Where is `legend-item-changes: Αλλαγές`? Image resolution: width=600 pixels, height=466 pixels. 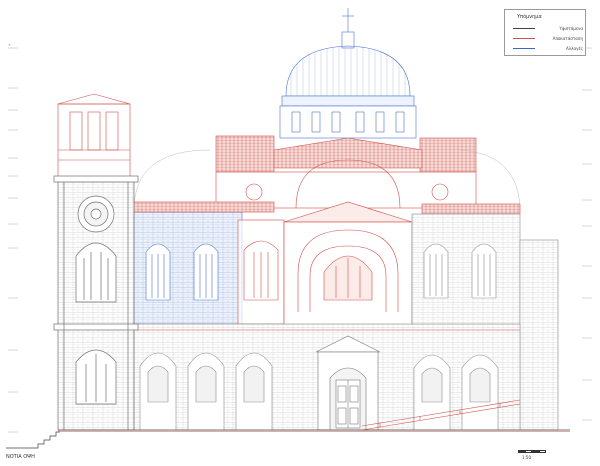
legend-item-changes: Αλλαγές is located at coordinates (548, 48).